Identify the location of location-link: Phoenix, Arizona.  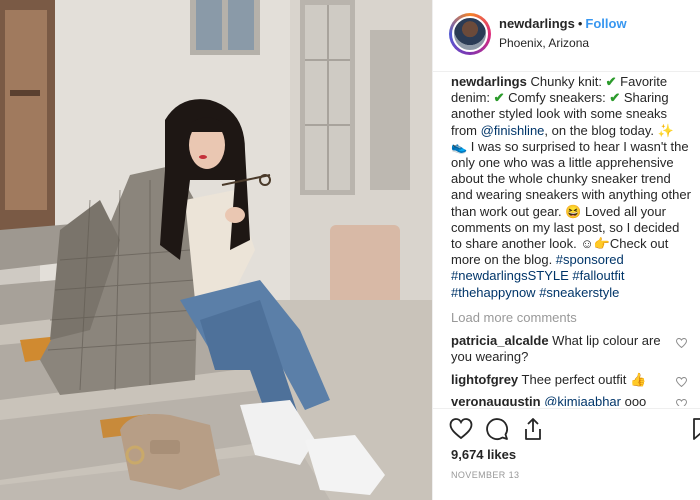
(563, 43).